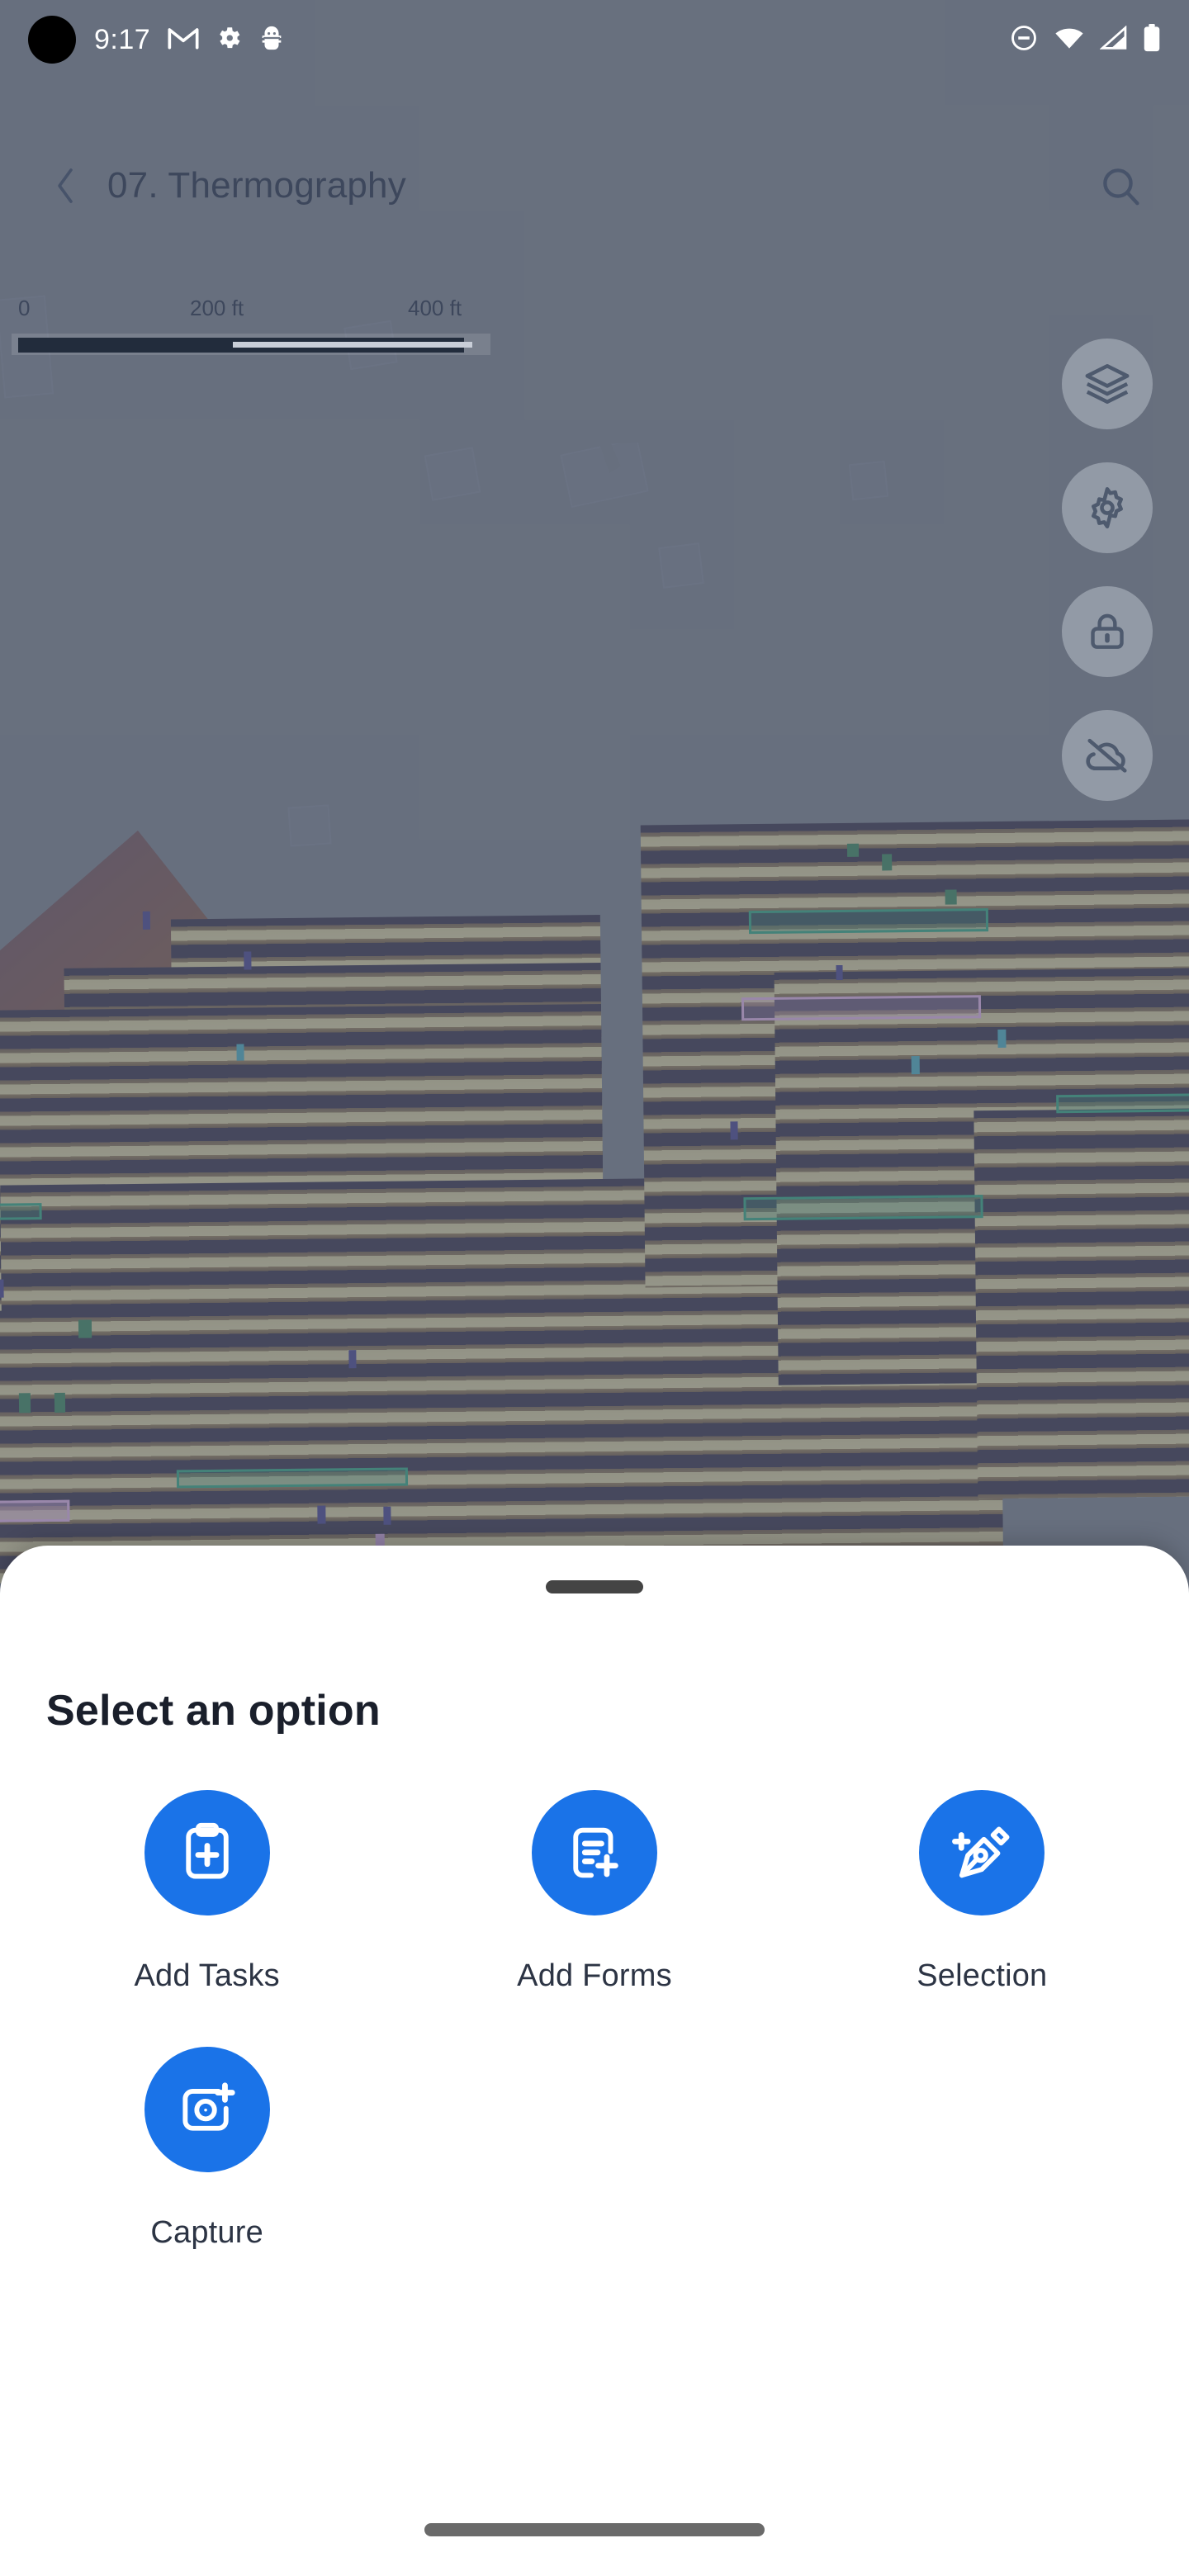  I want to click on option-add-forms: Add Forms, so click(594, 1892).